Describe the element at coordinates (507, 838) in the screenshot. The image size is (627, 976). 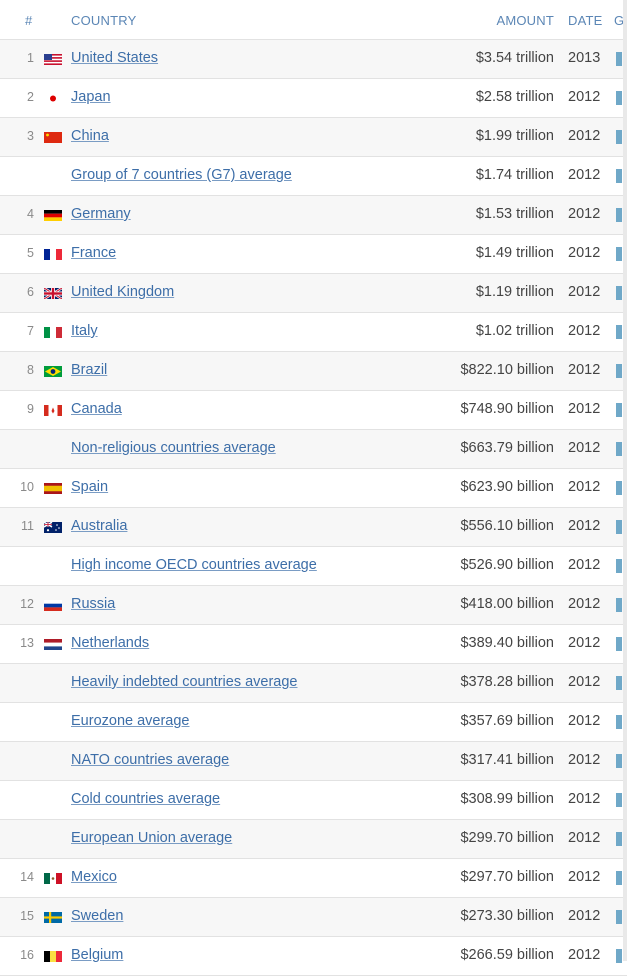
I see `row-amount: $299.70 billion` at that location.